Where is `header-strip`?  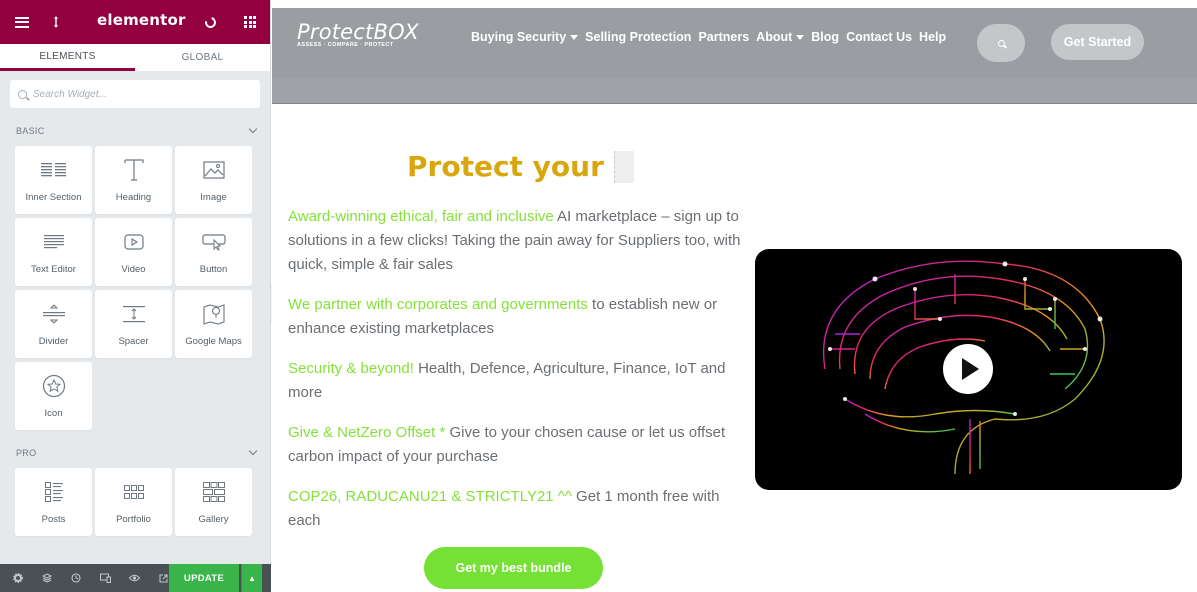 header-strip is located at coordinates (734, 91).